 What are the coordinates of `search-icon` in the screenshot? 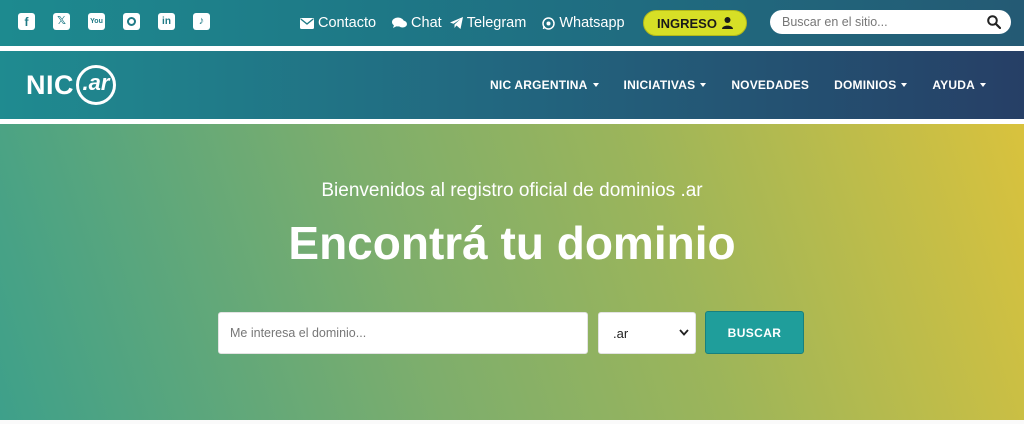 It's located at (994, 22).